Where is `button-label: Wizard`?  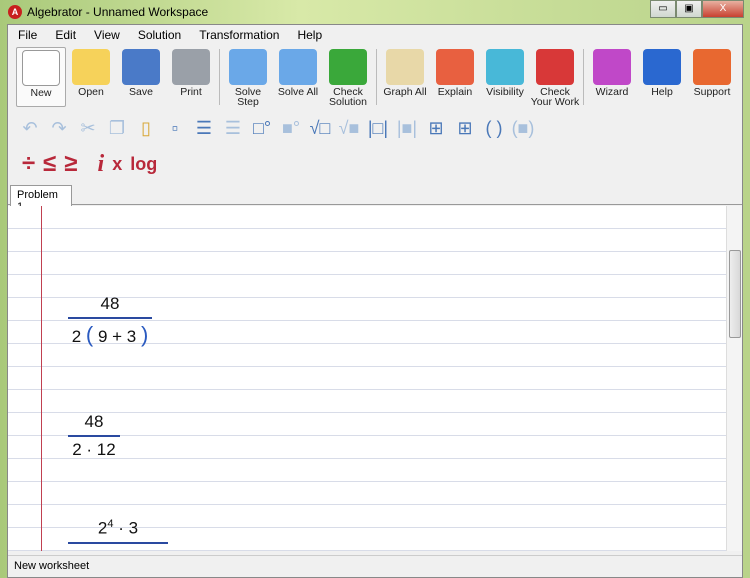 button-label: Wizard is located at coordinates (612, 92).